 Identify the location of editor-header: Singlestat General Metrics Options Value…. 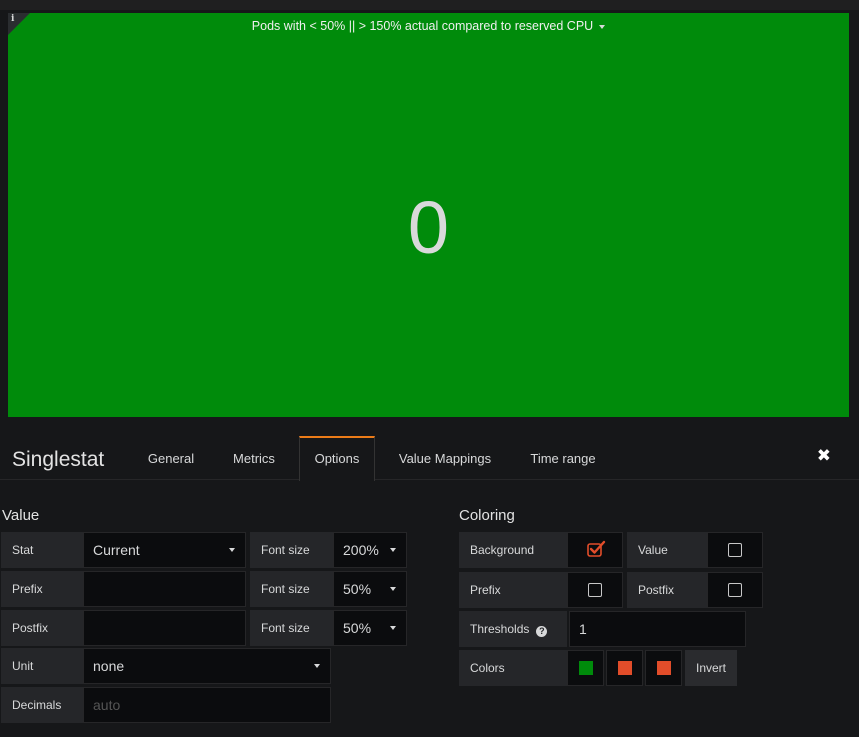
(429, 458).